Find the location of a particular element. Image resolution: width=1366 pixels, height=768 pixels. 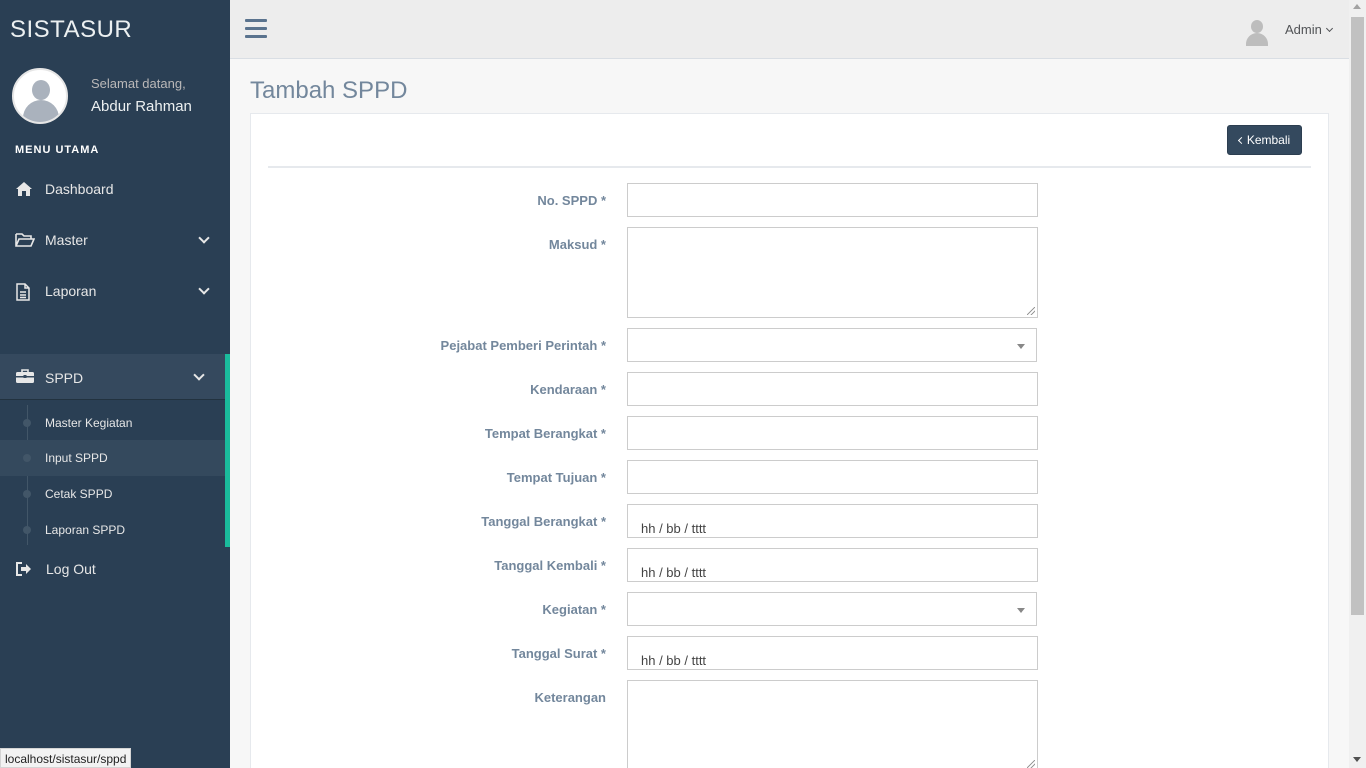

briefcase-icon is located at coordinates (25, 378).